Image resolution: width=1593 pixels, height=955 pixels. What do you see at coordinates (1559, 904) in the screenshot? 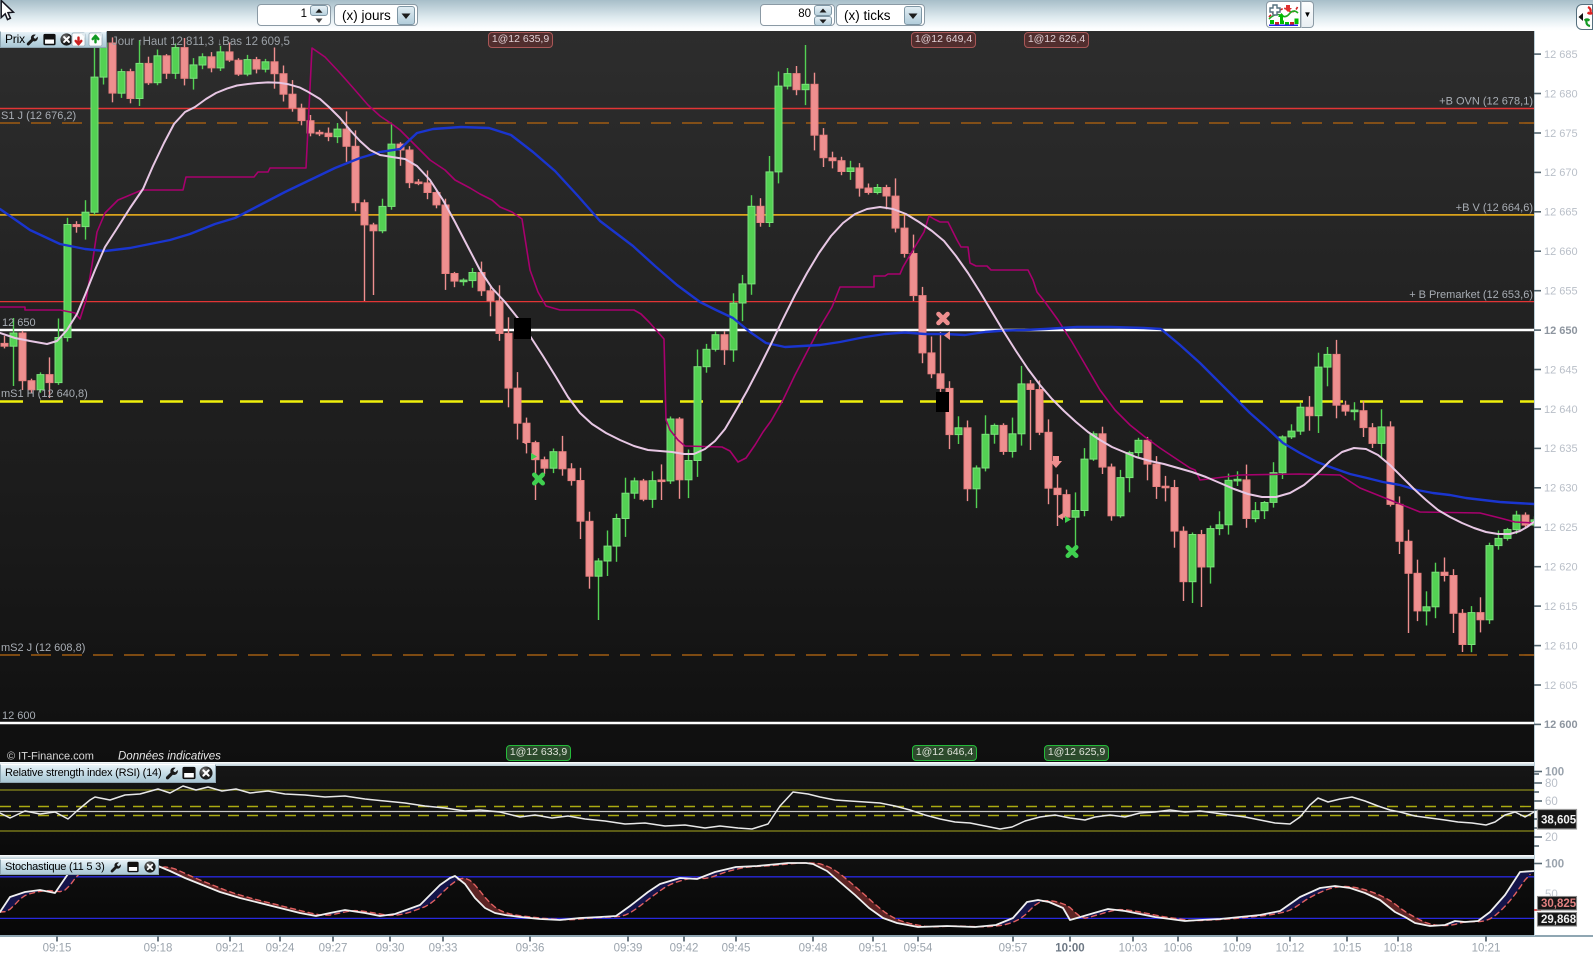
I see `svg-text: 30,825` at bounding box center [1559, 904].